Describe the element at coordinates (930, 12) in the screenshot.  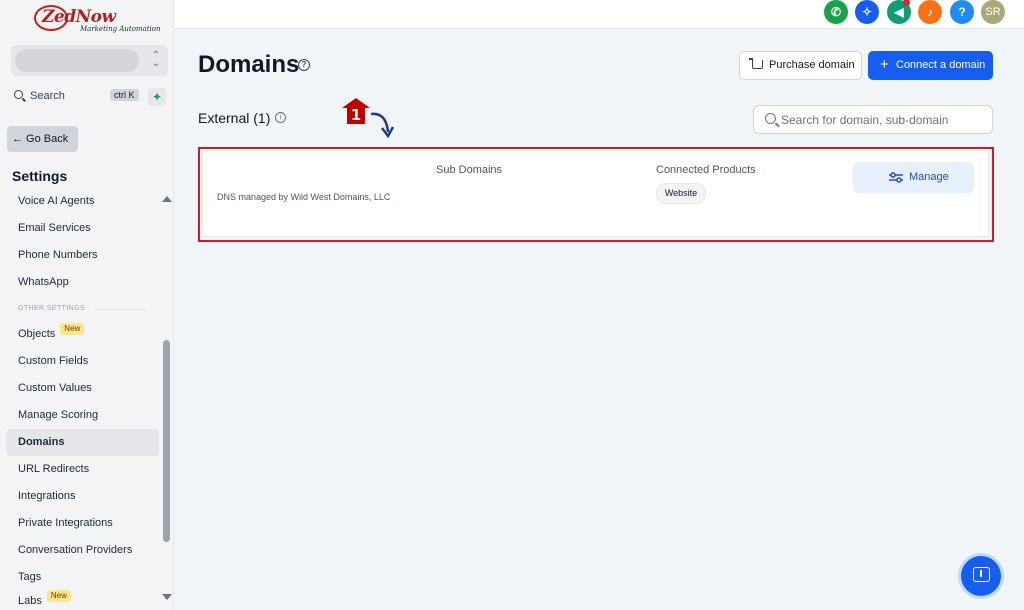
I see `bell-icon: ♪` at that location.